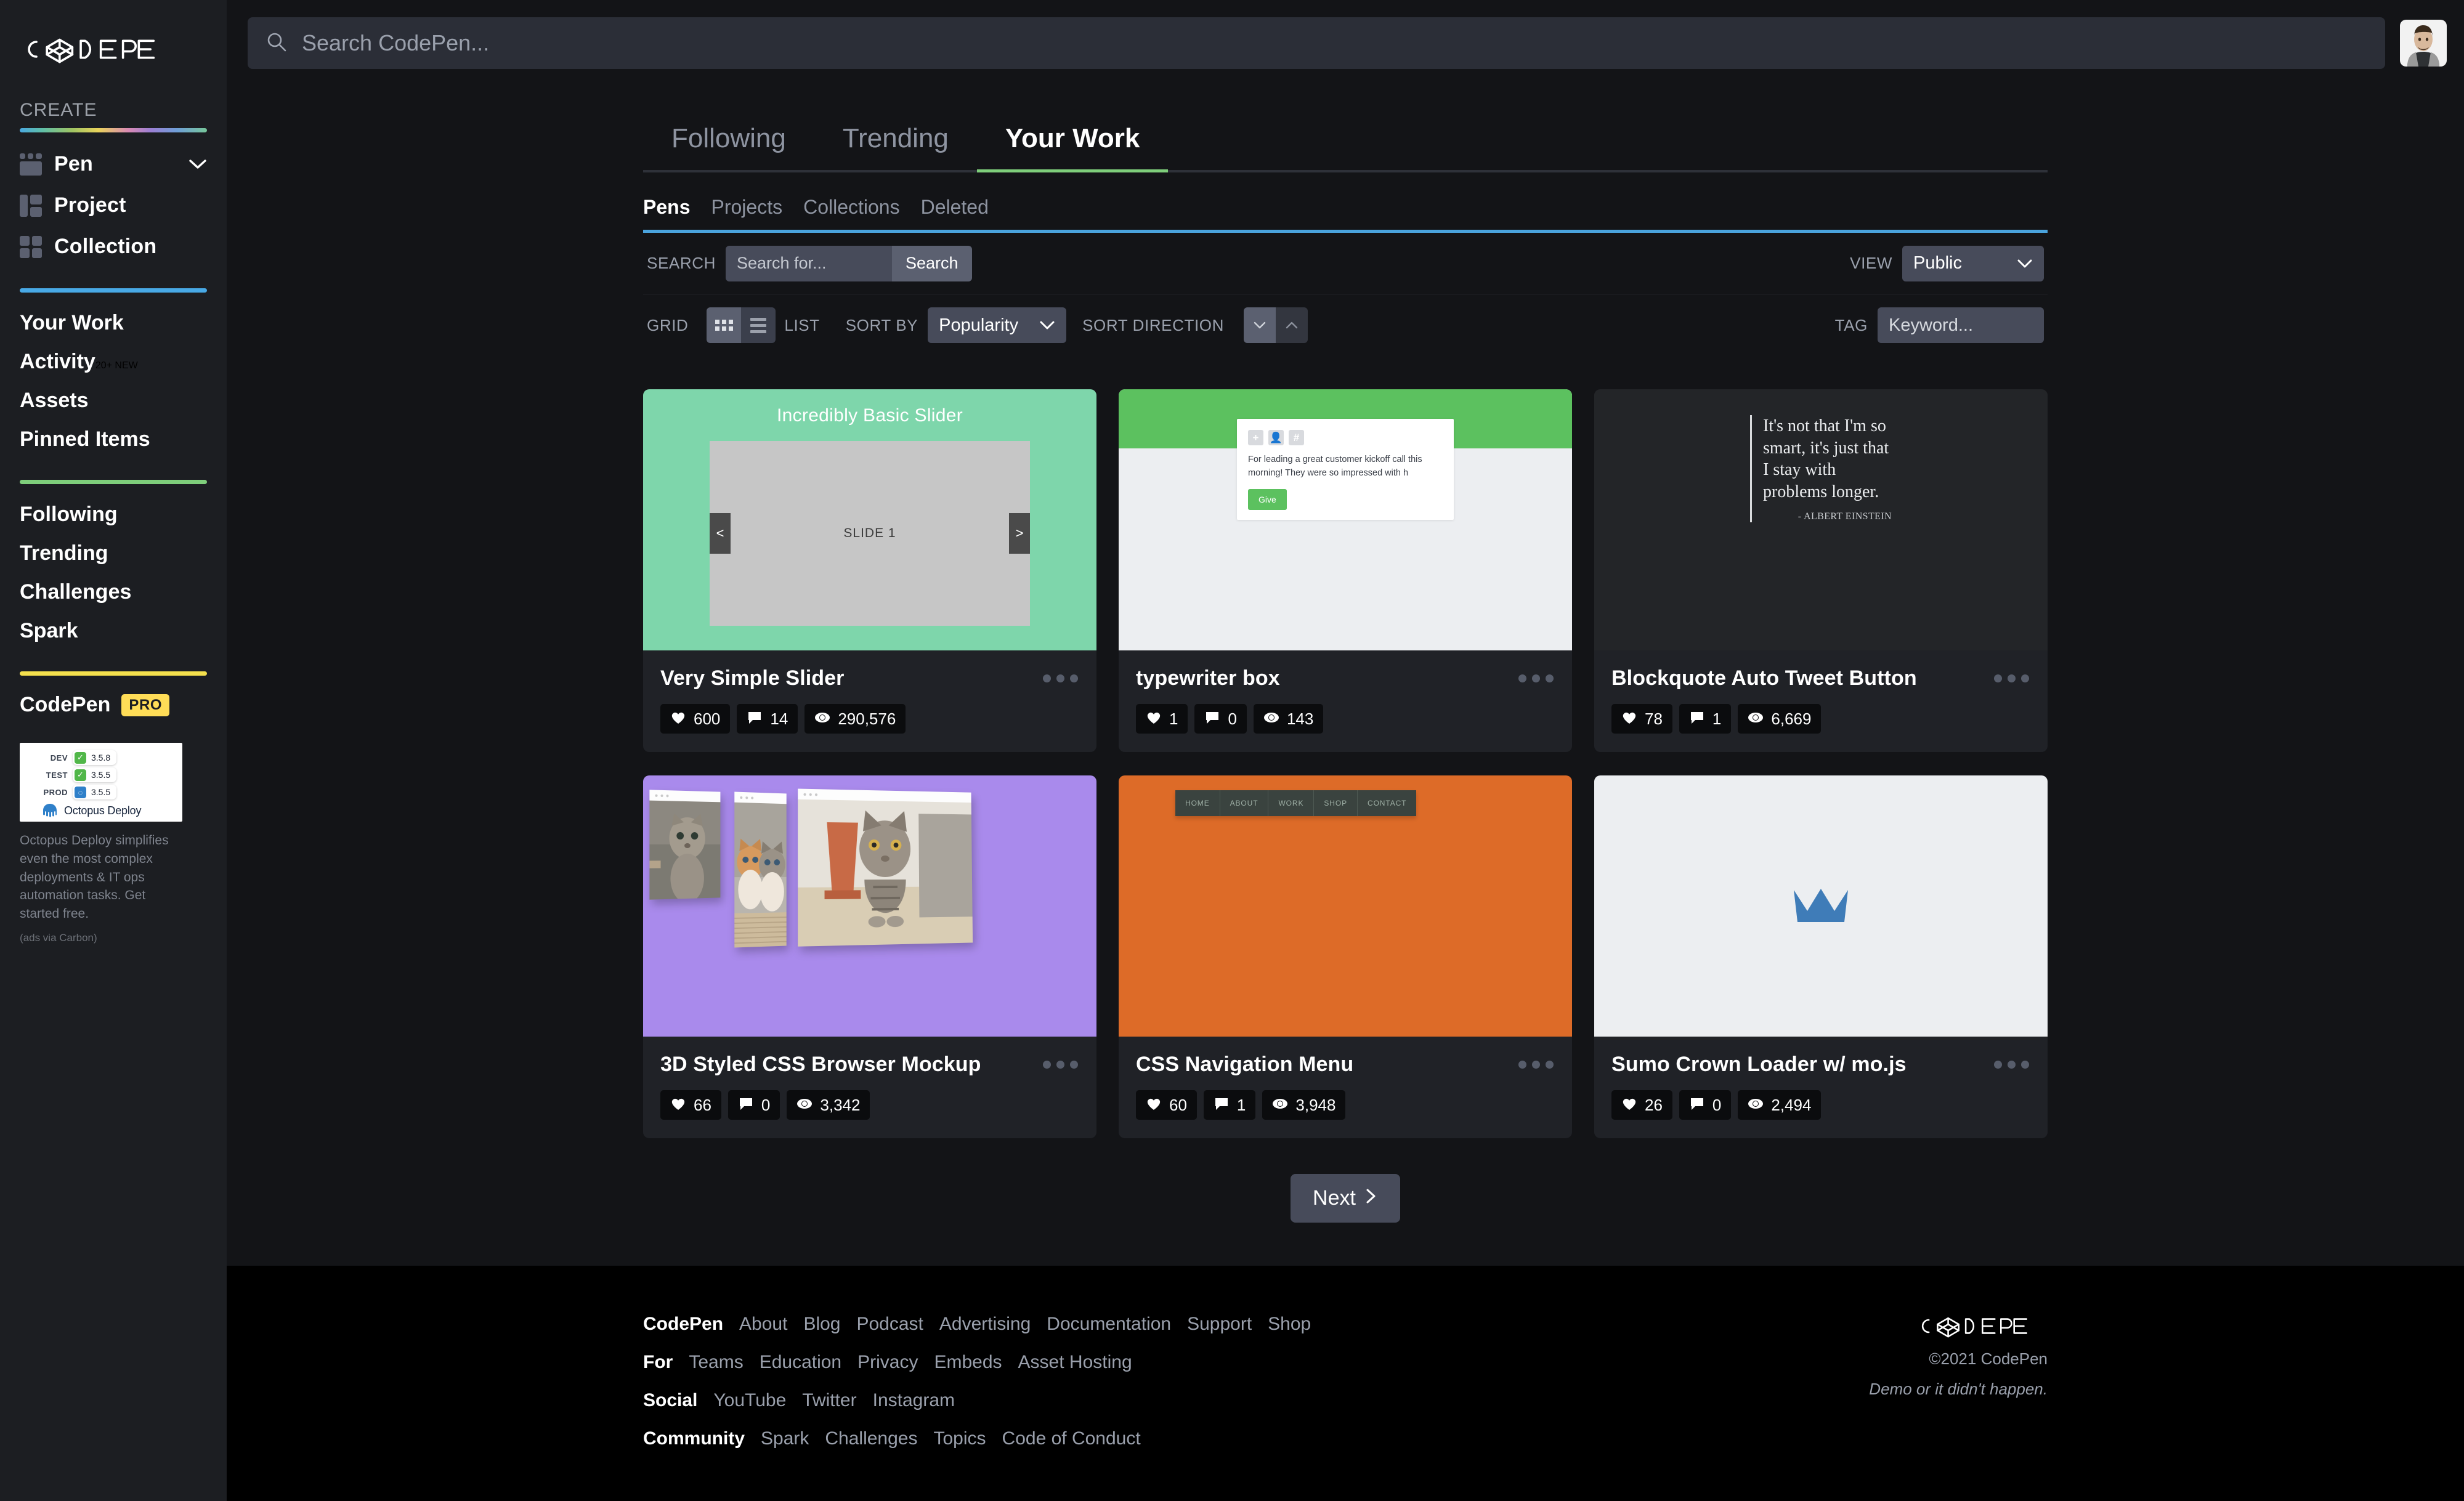 The image size is (2464, 1501). Describe the element at coordinates (1267, 499) in the screenshot. I see `typewriter-give-button: Give` at that location.